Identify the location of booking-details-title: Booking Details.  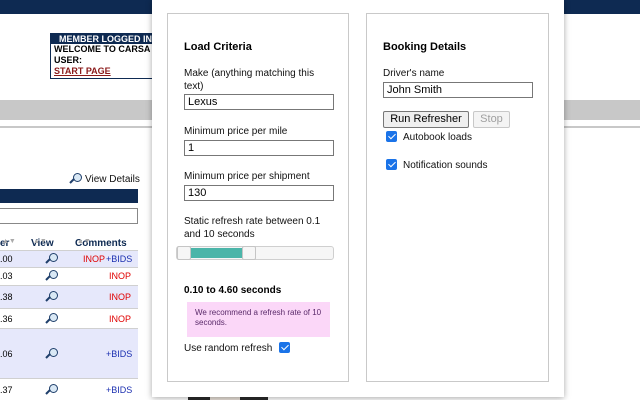
(425, 47).